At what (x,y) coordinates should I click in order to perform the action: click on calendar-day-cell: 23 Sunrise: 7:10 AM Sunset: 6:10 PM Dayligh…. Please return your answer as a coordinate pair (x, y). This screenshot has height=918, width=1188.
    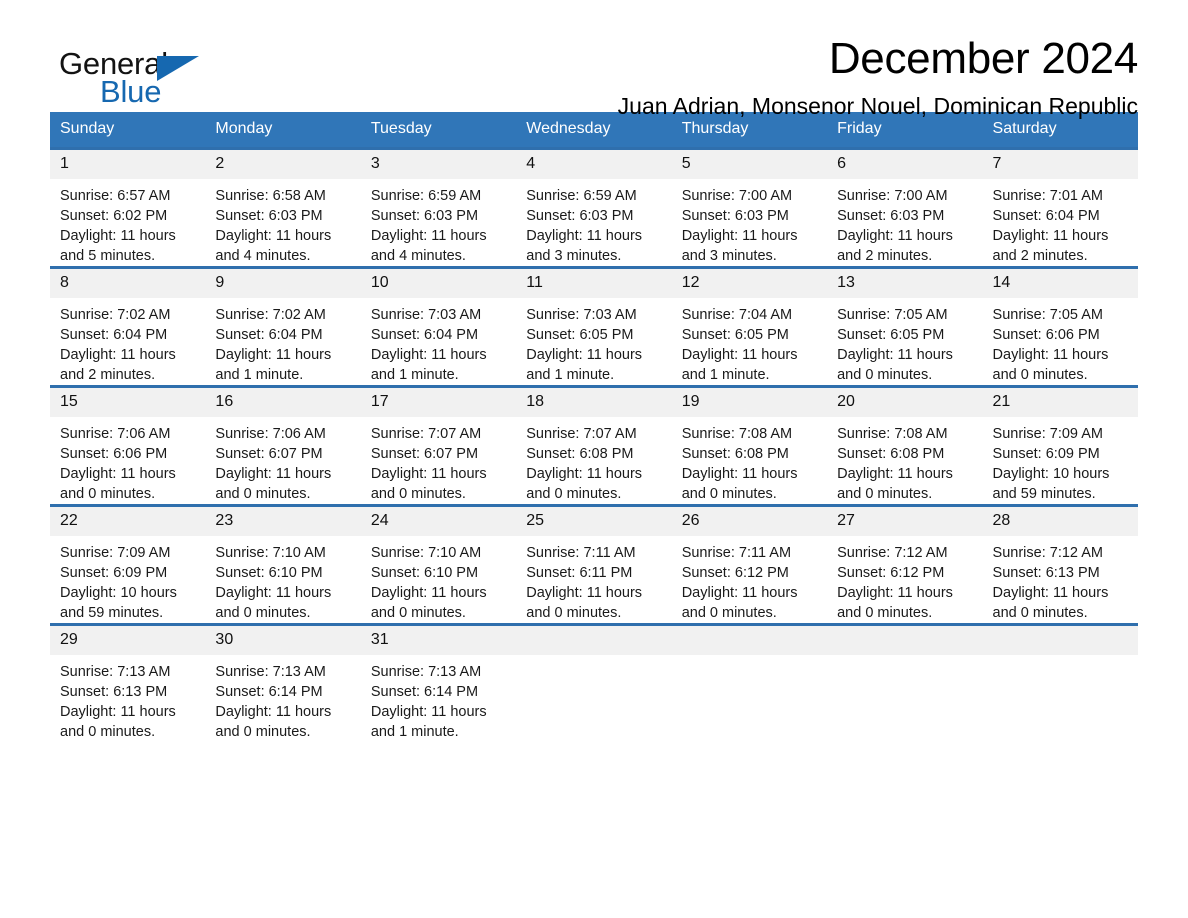
    Looking at the image, I should click on (283, 564).